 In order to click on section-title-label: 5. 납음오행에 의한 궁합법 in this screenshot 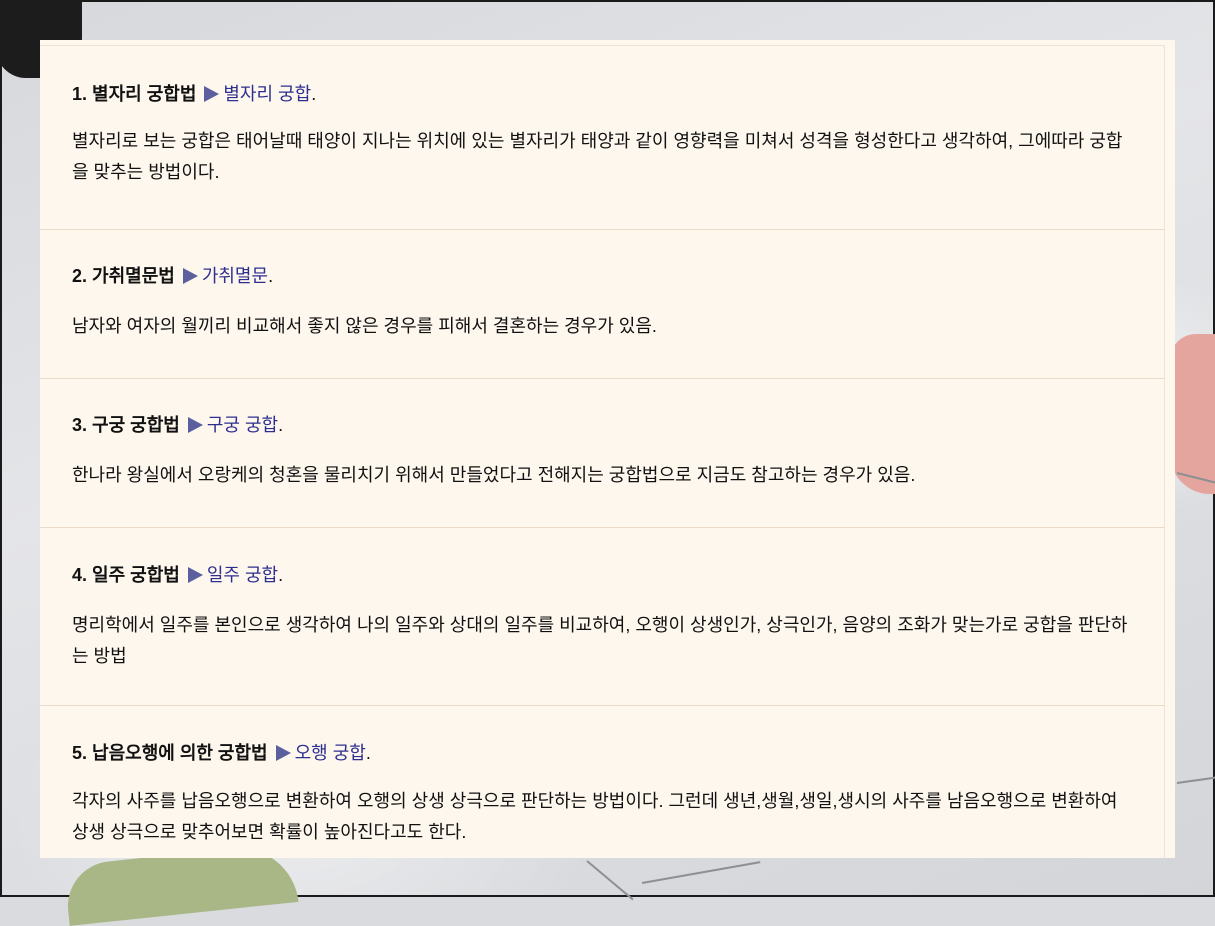, I will do `click(170, 753)`.